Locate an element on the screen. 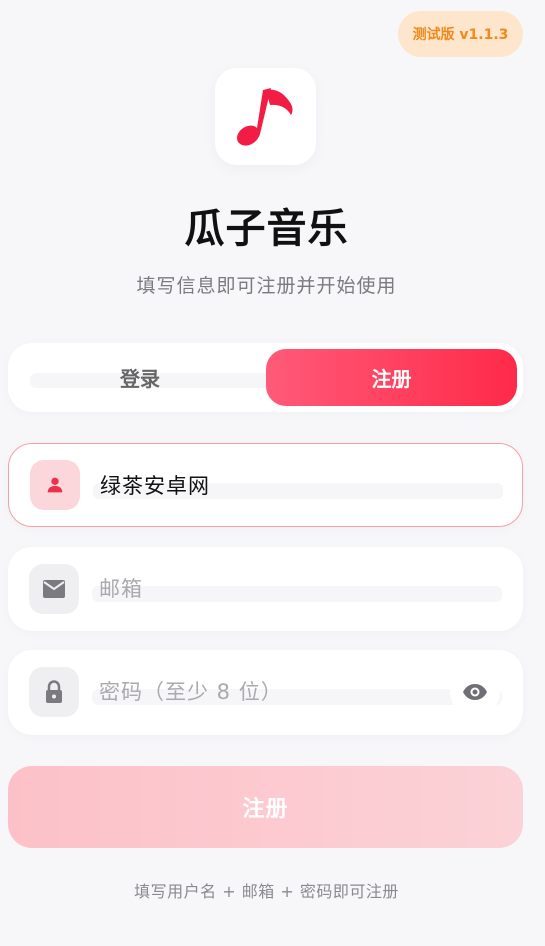 This screenshot has height=946, width=545. lock-icon is located at coordinates (54, 692).